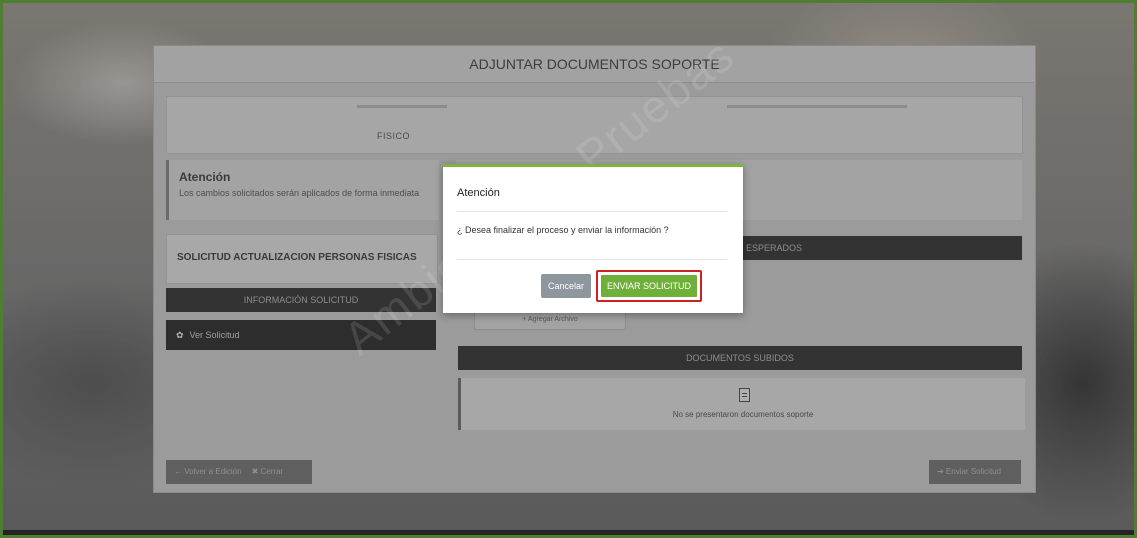  I want to click on confirm-button-highlight: ENVIAR SOLICITUD, so click(649, 286).